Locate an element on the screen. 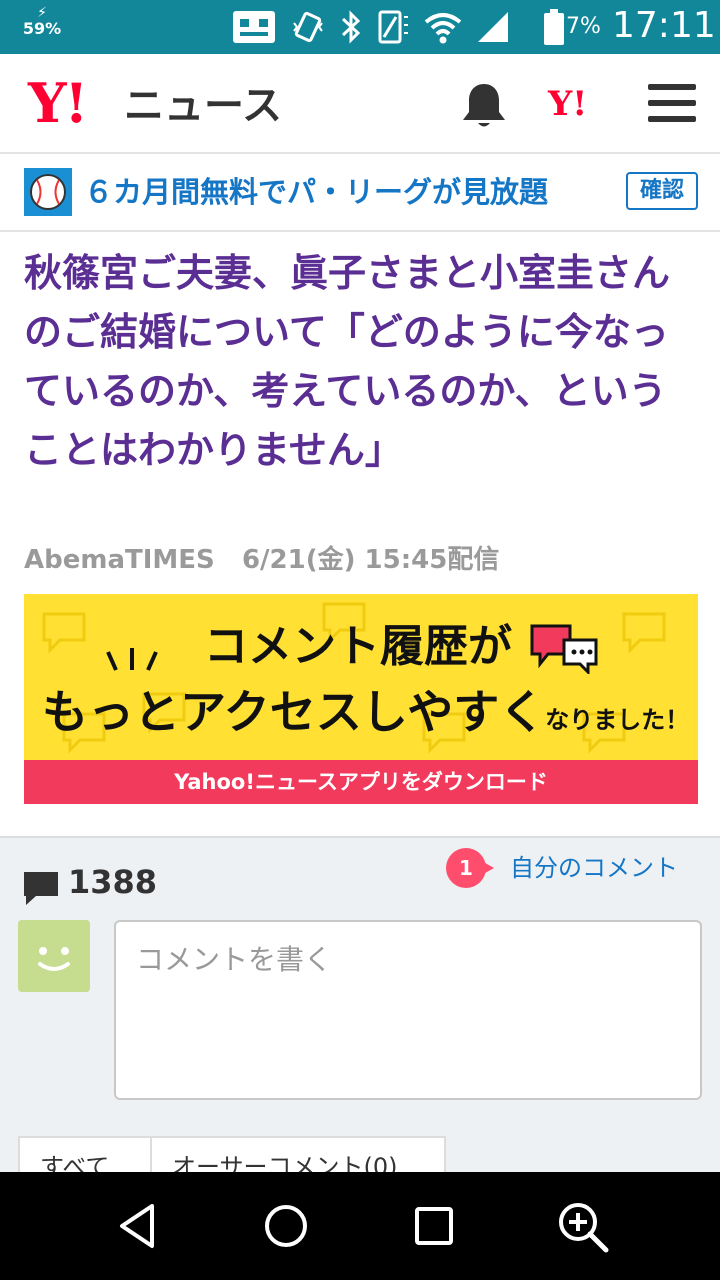 The height and width of the screenshot is (1280, 720). recents-icon is located at coordinates (434, 1226).